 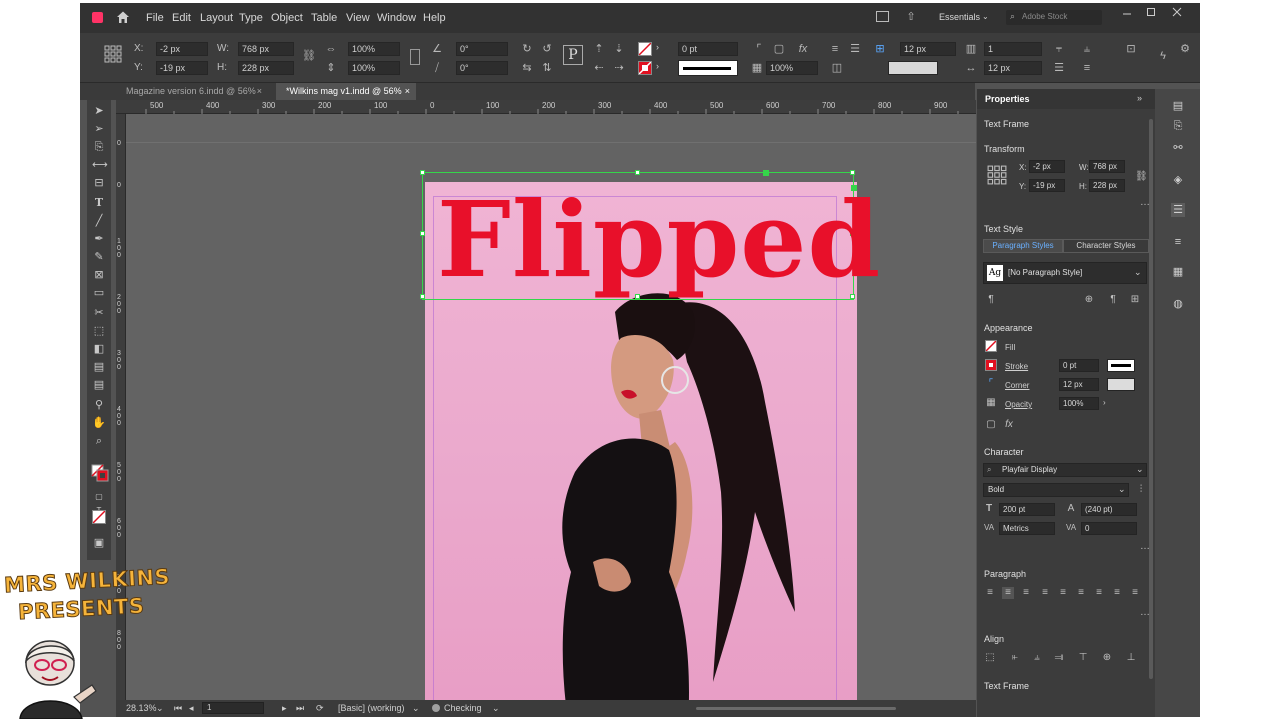 What do you see at coordinates (527, 68) in the screenshot?
I see `flip-horizontal-icon: ⇆` at bounding box center [527, 68].